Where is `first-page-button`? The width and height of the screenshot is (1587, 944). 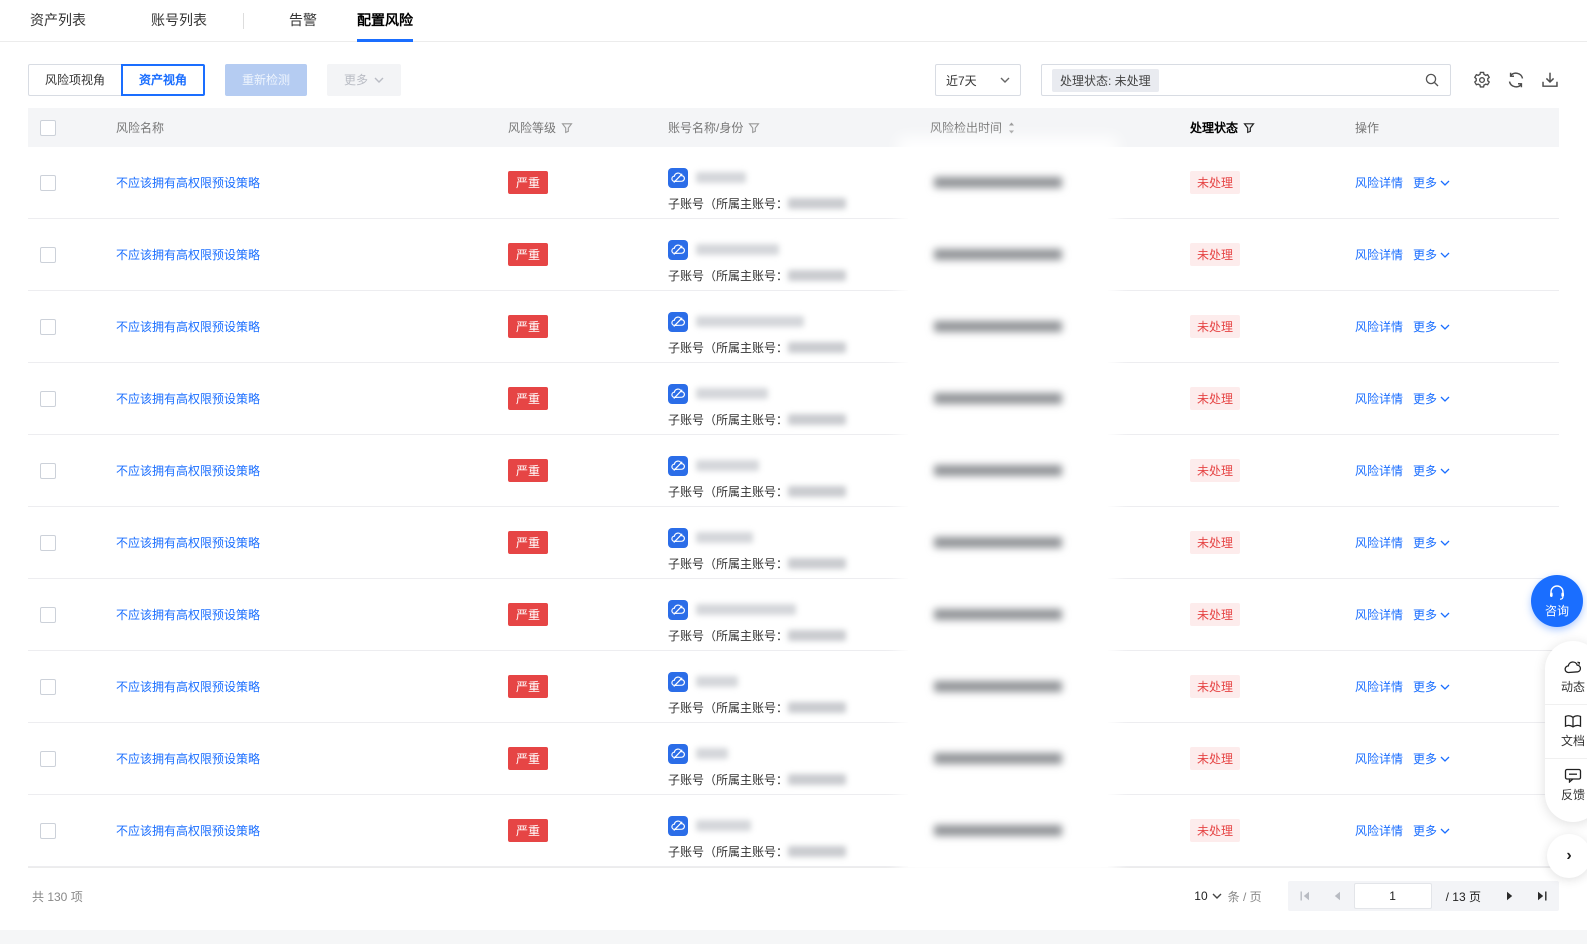
first-page-button is located at coordinates (1305, 896).